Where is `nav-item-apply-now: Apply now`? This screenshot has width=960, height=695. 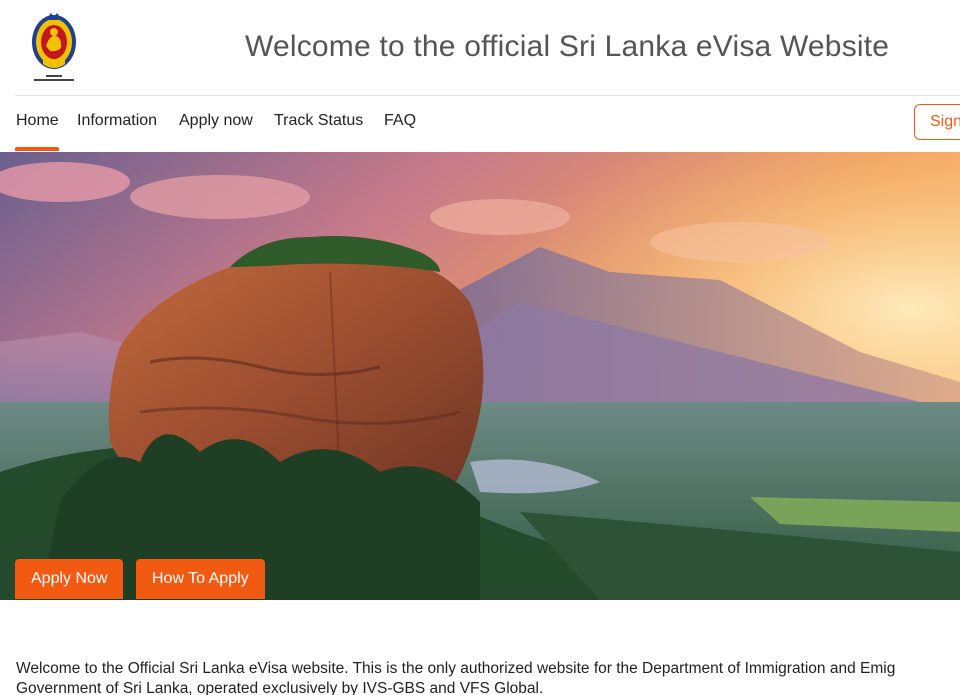
nav-item-apply-now: Apply now is located at coordinates (216, 121).